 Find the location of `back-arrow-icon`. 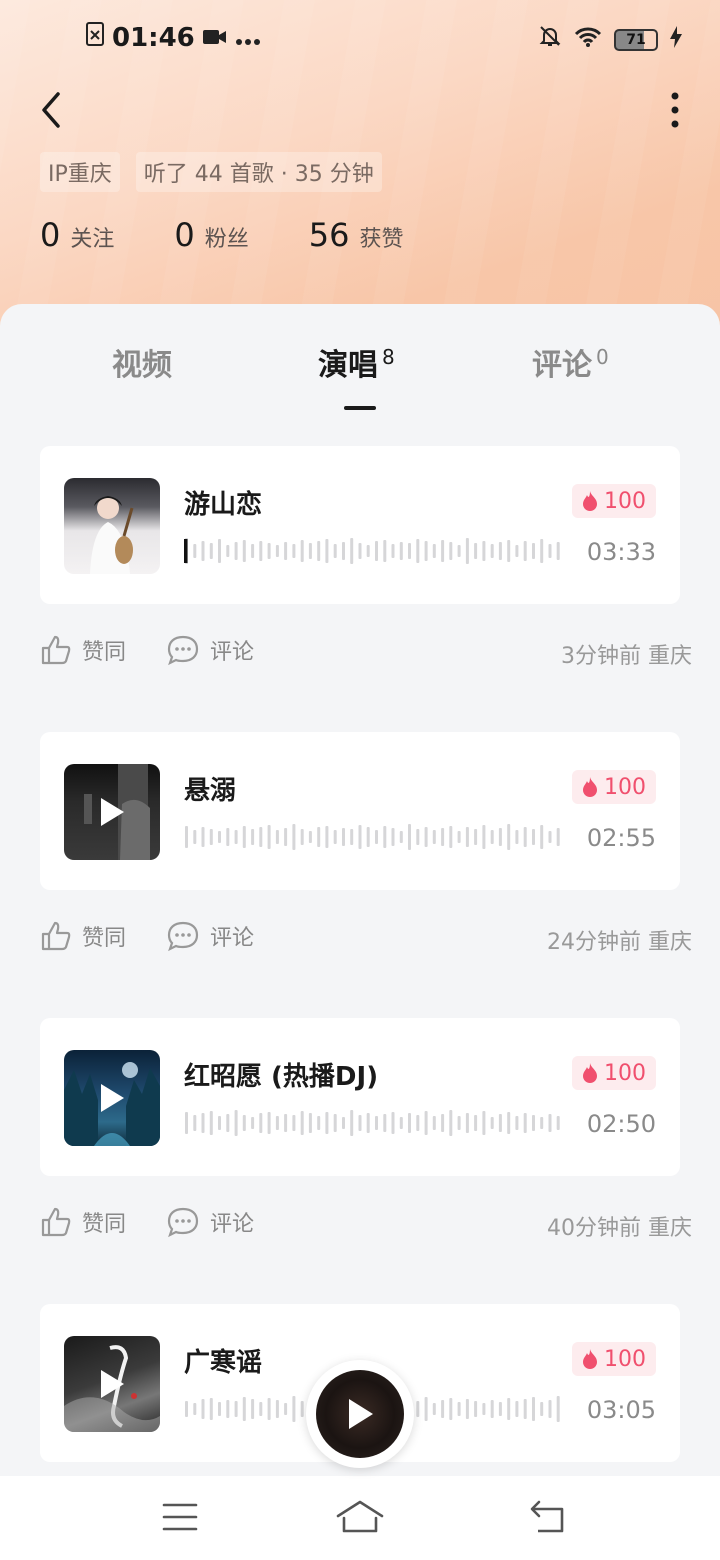

back-arrow-icon is located at coordinates (547, 1516).